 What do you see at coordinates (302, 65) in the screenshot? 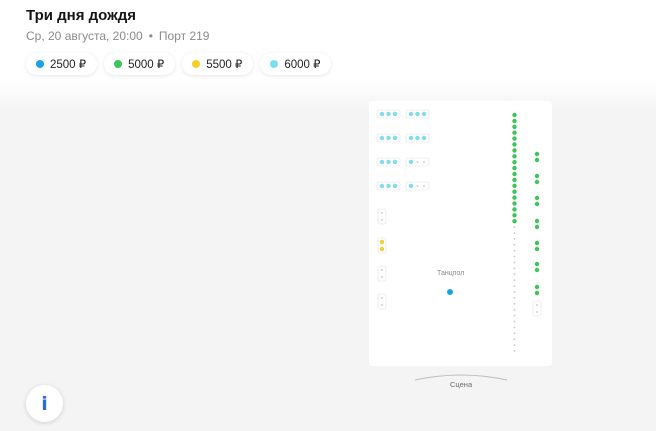
I see `price-label: 6000 ₽` at bounding box center [302, 65].